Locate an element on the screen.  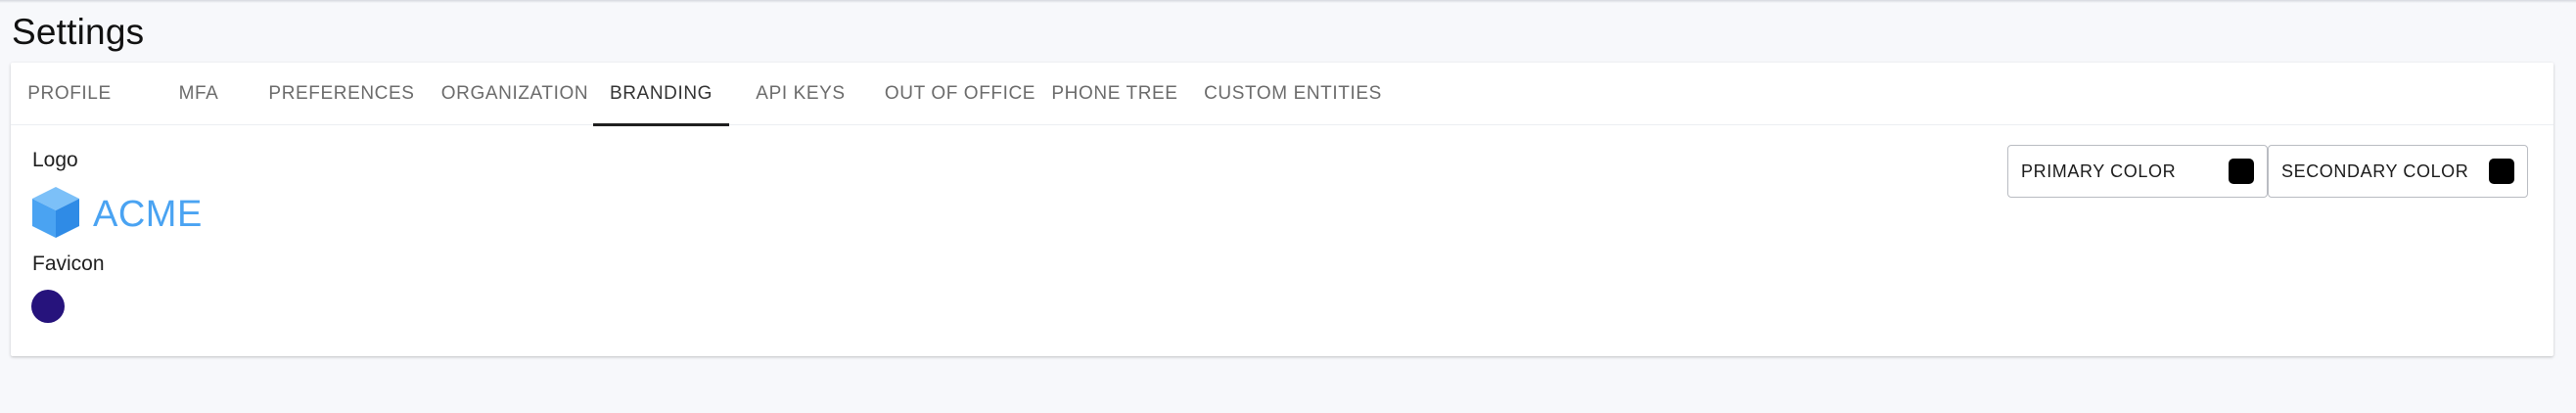
page-title: Settings is located at coordinates (78, 32).